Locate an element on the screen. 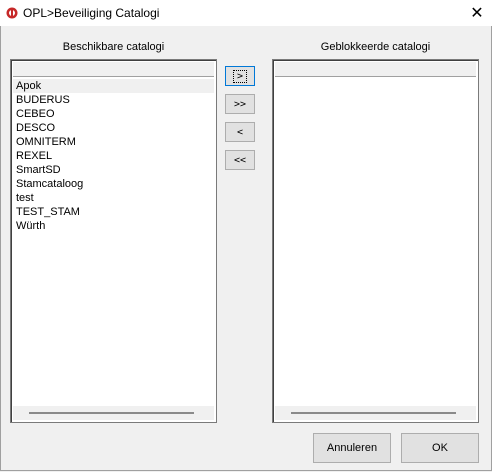  move-right-button: > is located at coordinates (240, 76).